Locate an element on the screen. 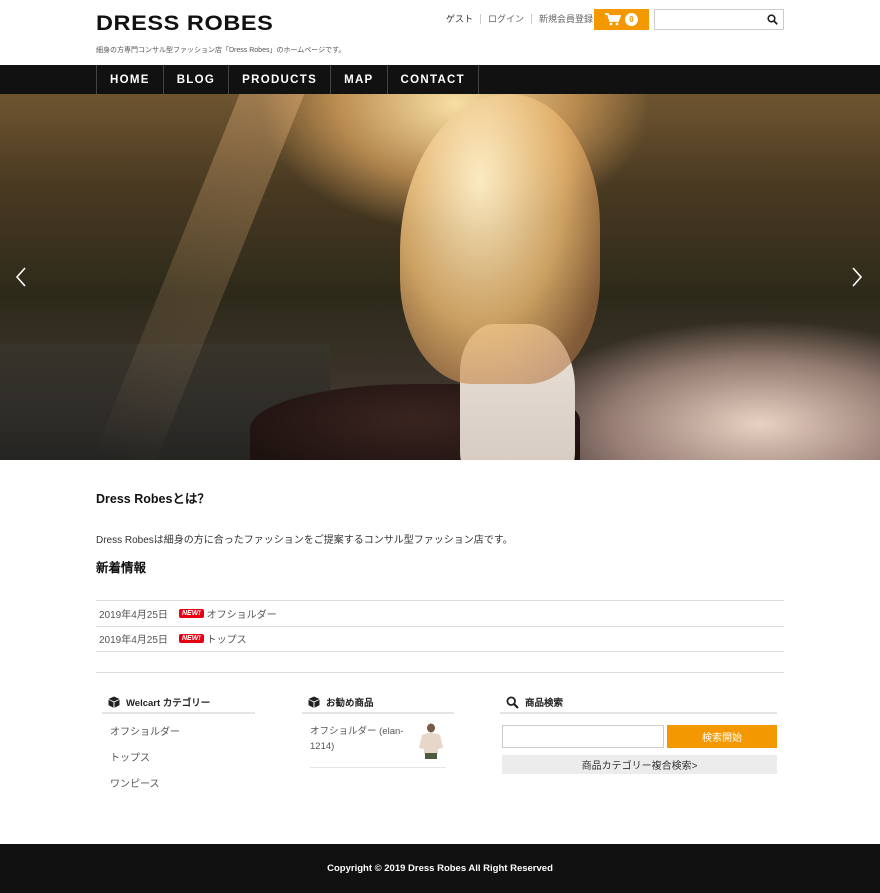 This screenshot has height=893, width=880. recommended-item: オフショルダー (elan-1214) is located at coordinates (378, 745).